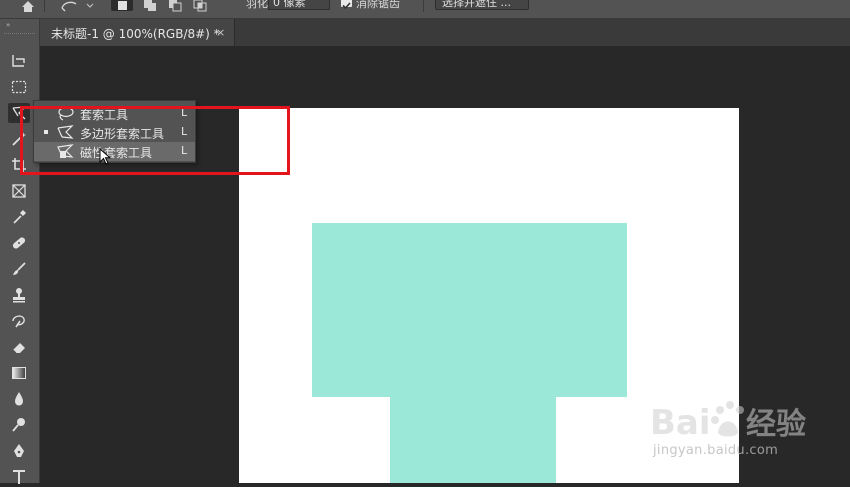 The height and width of the screenshot is (487, 850). What do you see at coordinates (19, 34) in the screenshot?
I see `panel-grip` at bounding box center [19, 34].